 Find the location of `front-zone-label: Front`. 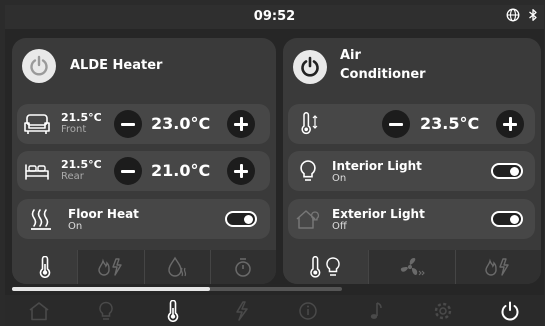

front-zone-label: Front is located at coordinates (74, 129).